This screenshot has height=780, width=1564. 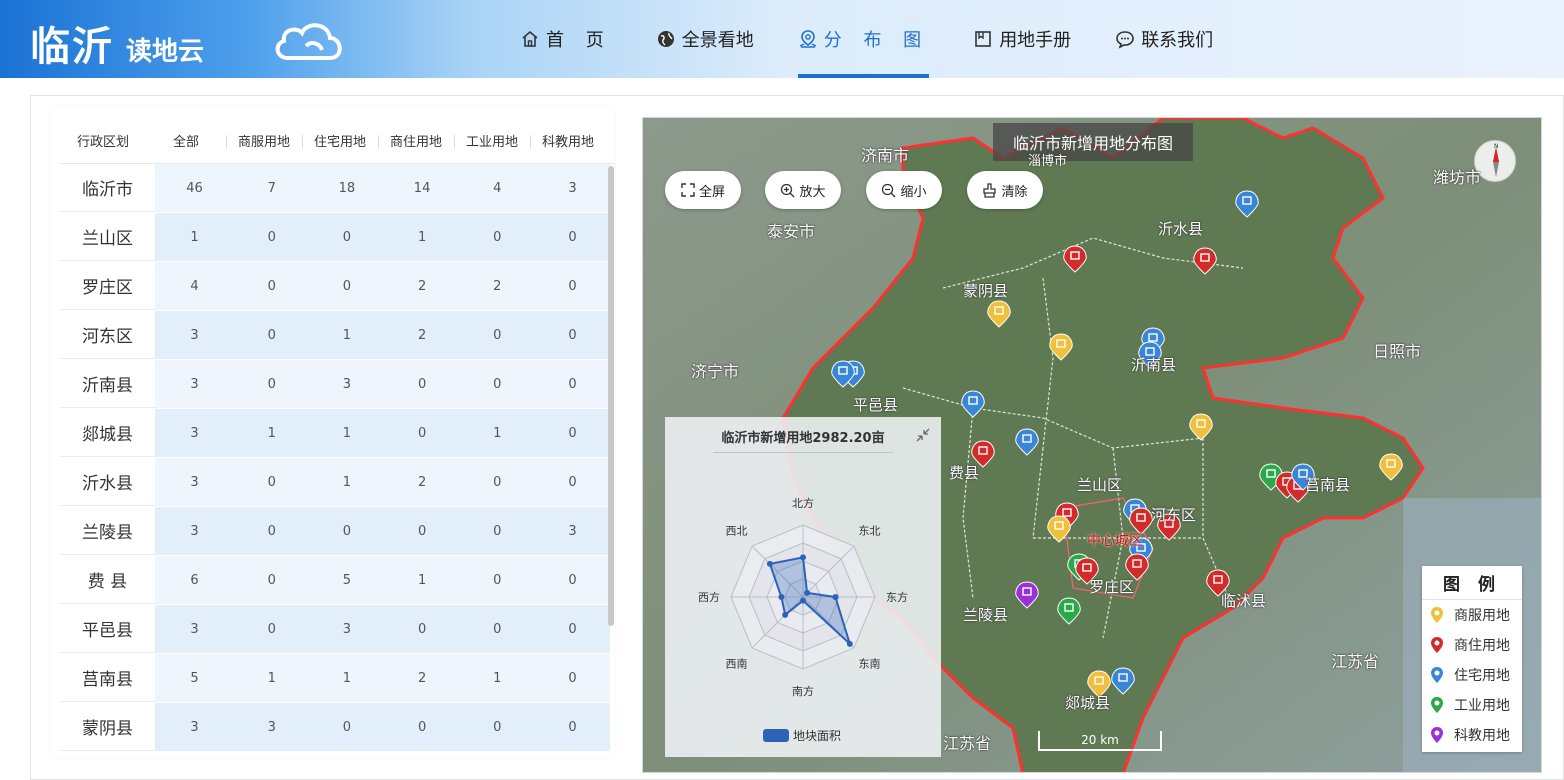 What do you see at coordinates (107, 286) in the screenshot?
I see `region-cell: 罗庄区` at bounding box center [107, 286].